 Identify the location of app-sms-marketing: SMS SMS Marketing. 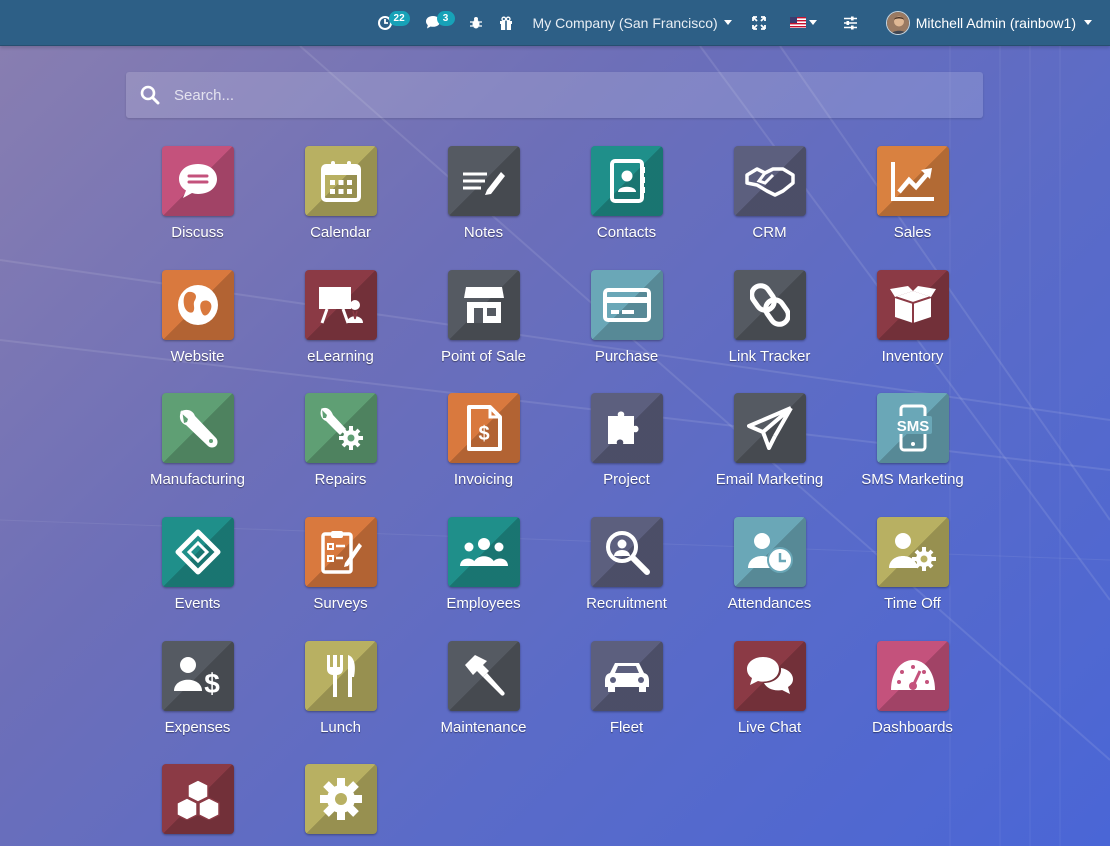
(912, 452).